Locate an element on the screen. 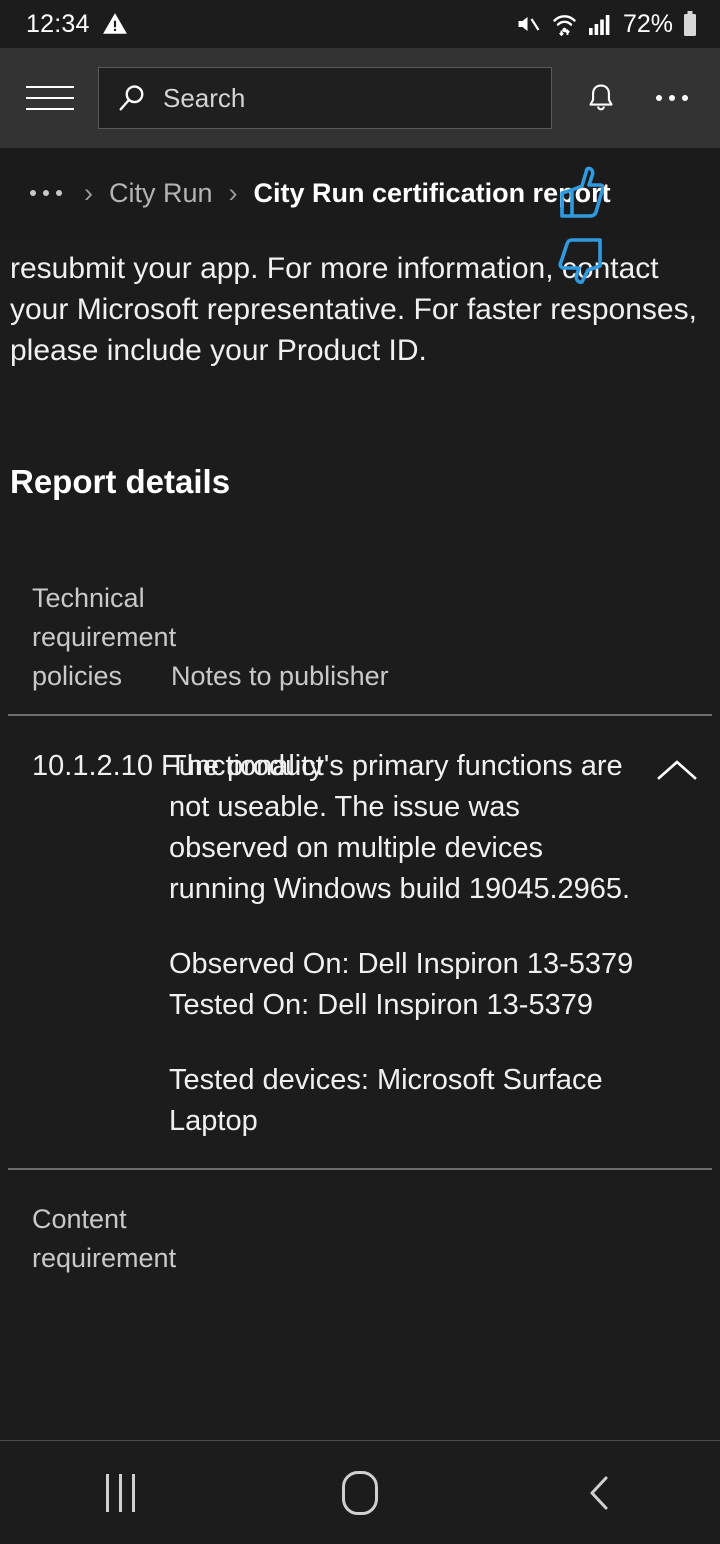 The width and height of the screenshot is (720, 1544). table-row: Content requirement is located at coordinates (360, 1224).